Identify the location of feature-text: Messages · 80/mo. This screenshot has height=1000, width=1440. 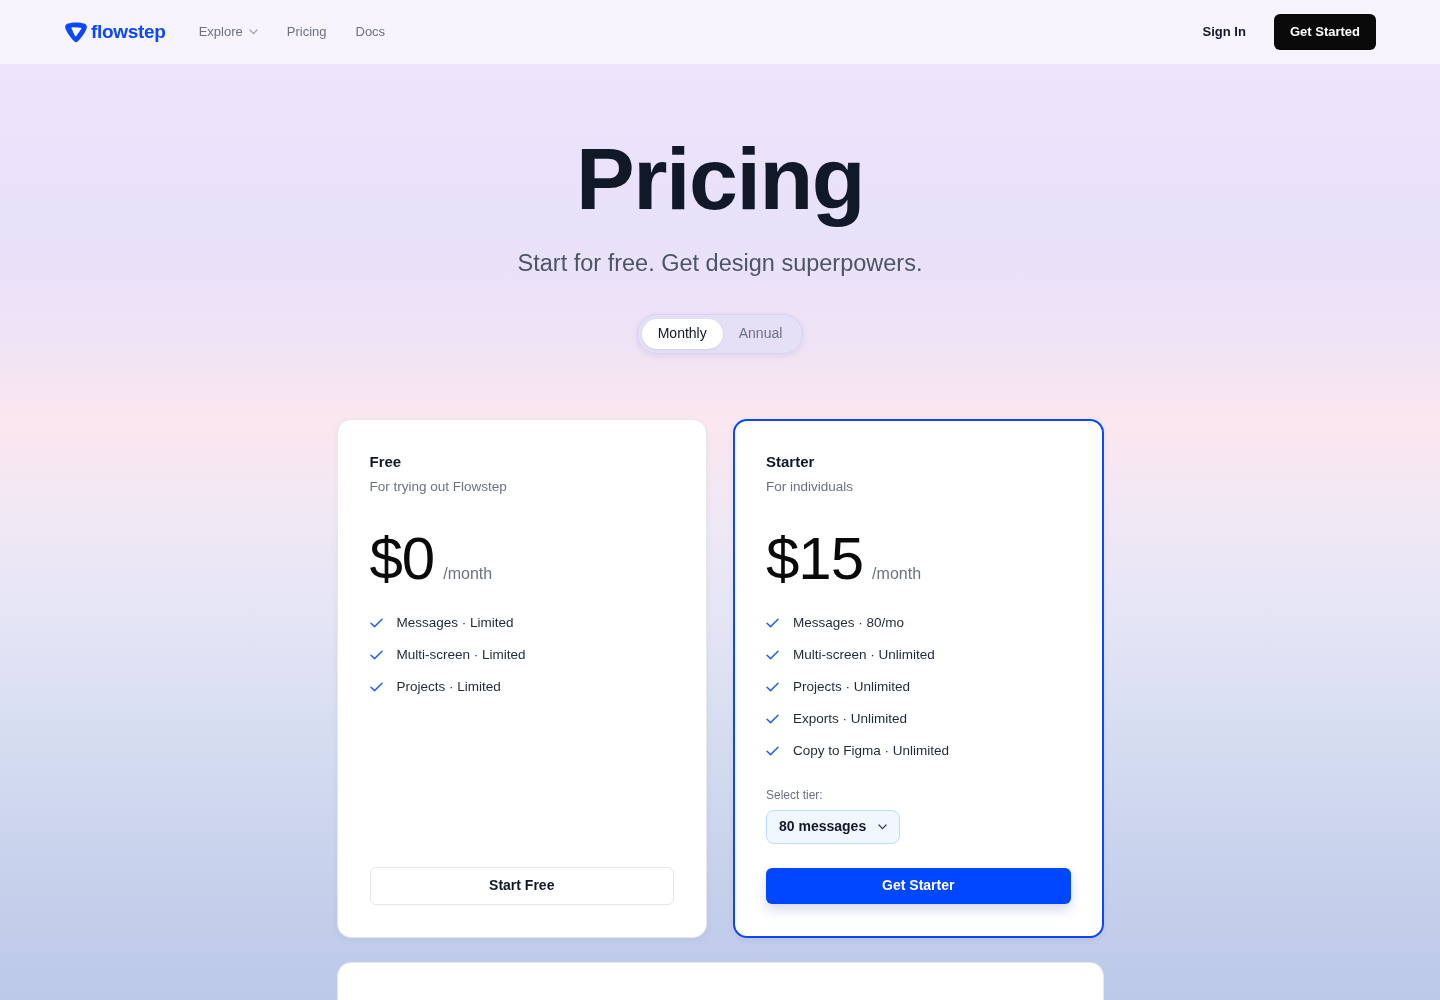
(849, 622).